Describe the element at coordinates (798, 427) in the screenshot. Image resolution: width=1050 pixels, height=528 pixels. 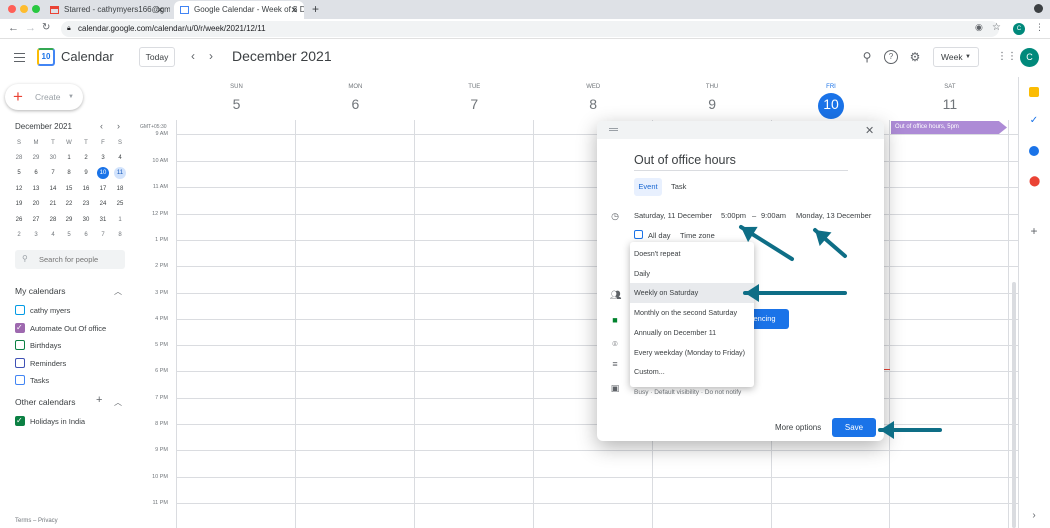
I see `more-options-button: More options` at that location.